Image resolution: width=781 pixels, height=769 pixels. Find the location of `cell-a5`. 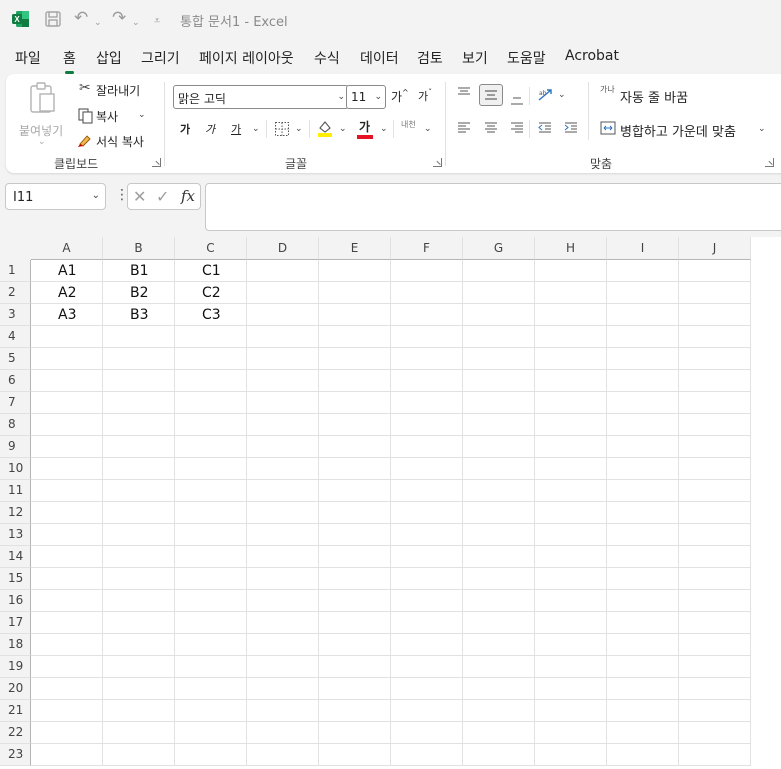

cell-a5 is located at coordinates (67, 359).